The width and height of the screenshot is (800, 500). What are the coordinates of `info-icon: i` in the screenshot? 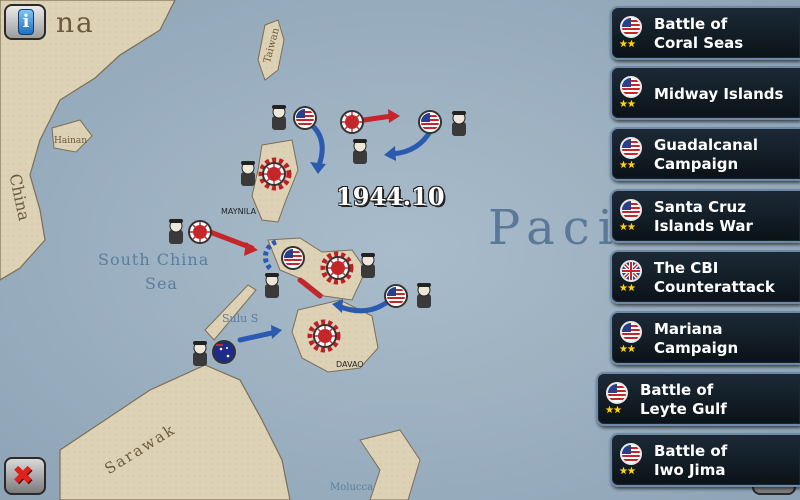 It's located at (26, 22).